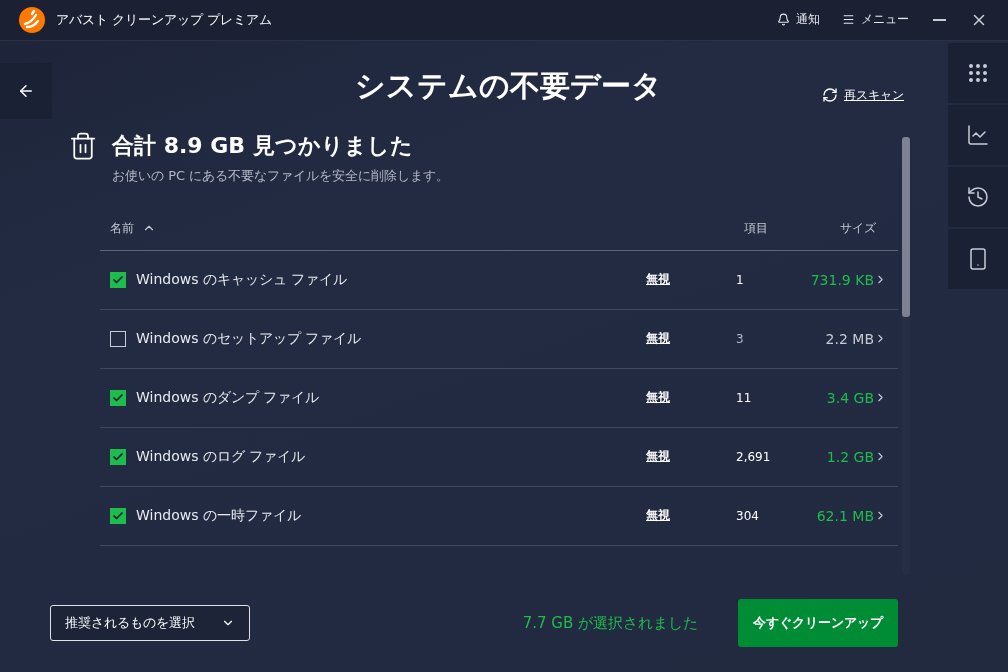  I want to click on row-name: Windows の一時ファイル, so click(218, 515).